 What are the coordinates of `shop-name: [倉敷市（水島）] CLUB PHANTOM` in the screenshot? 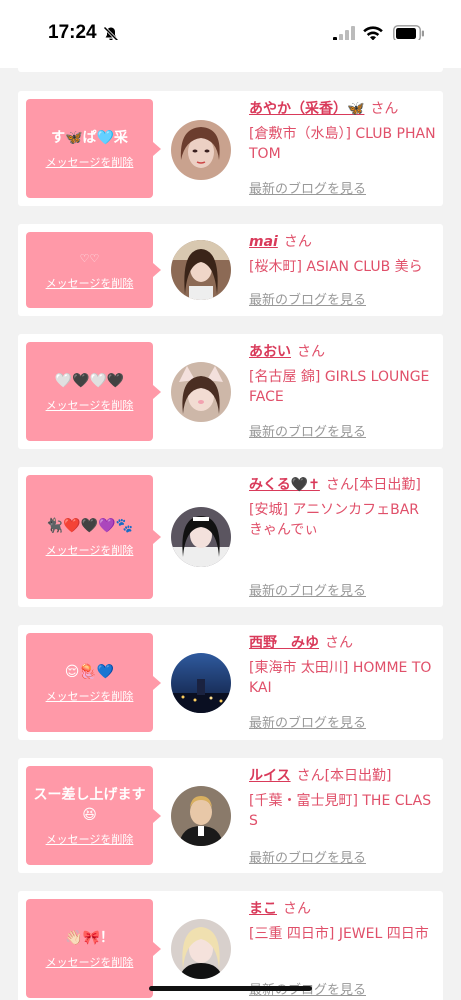 It's located at (342, 144).